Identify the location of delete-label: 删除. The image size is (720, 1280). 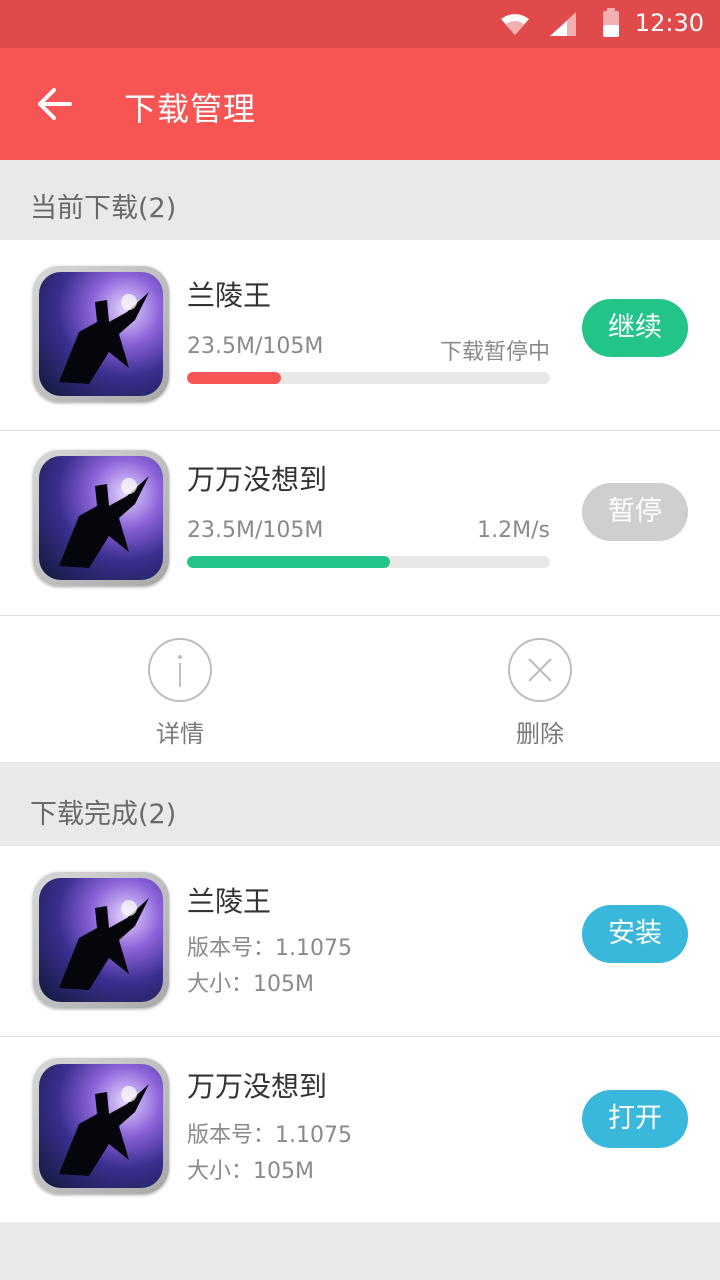
(540, 734).